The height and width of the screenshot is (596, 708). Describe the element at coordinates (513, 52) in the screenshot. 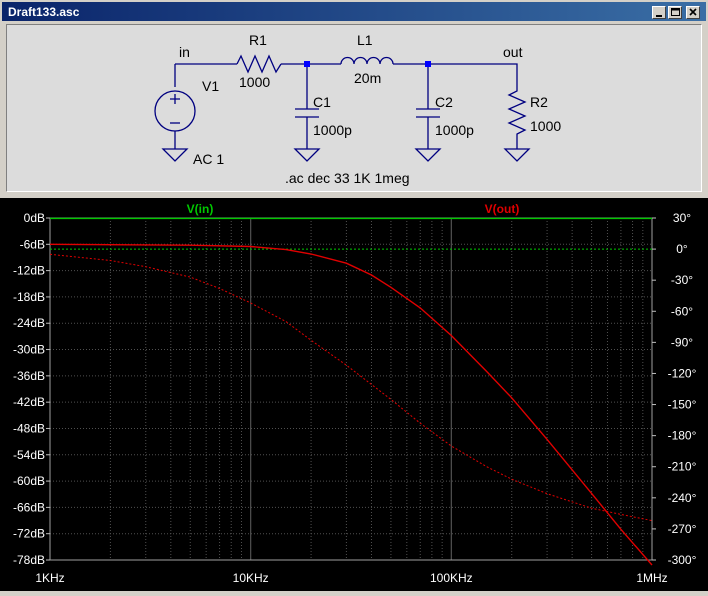

I see `net-label-out: out` at that location.